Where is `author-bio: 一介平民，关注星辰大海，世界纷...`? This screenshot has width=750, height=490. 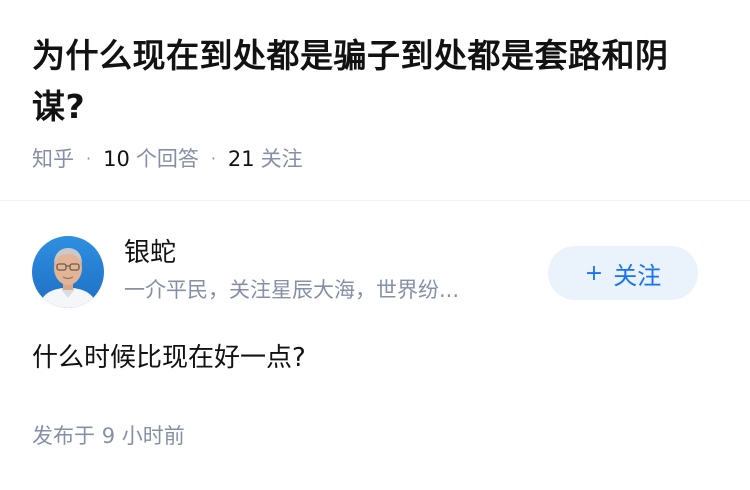
author-bio: 一介平民，关注星辰大海，世界纷... is located at coordinates (292, 290).